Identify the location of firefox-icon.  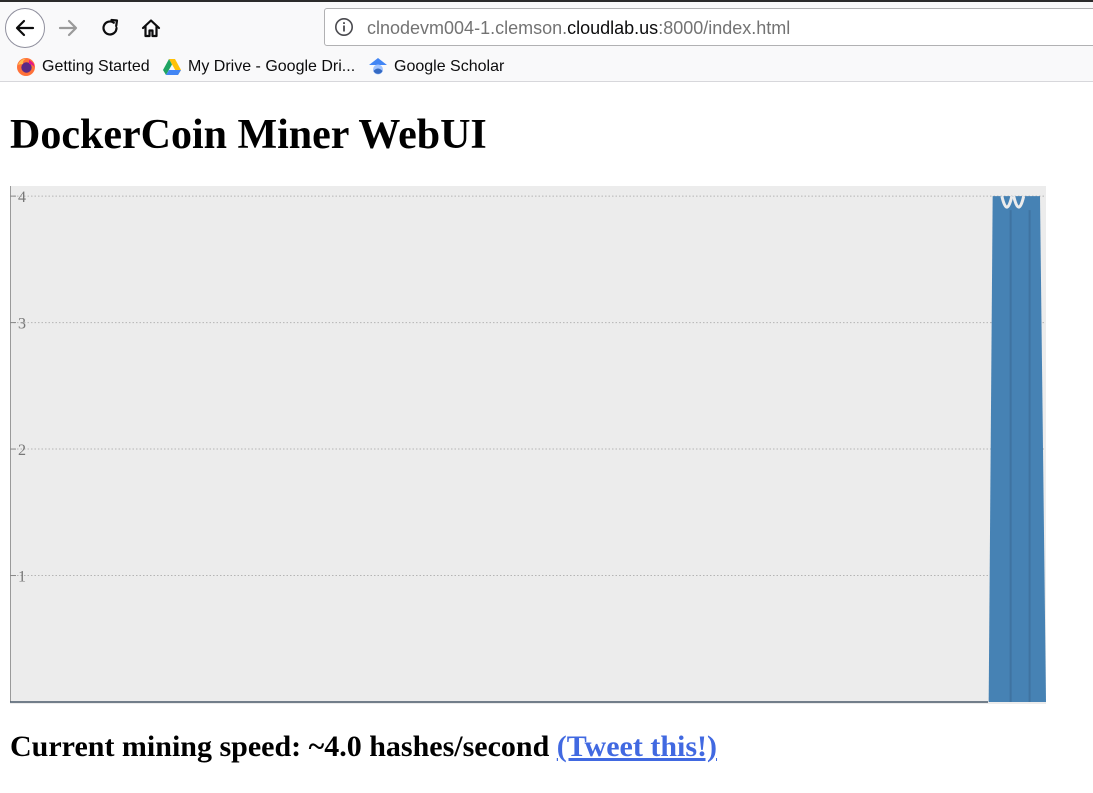
(26, 67).